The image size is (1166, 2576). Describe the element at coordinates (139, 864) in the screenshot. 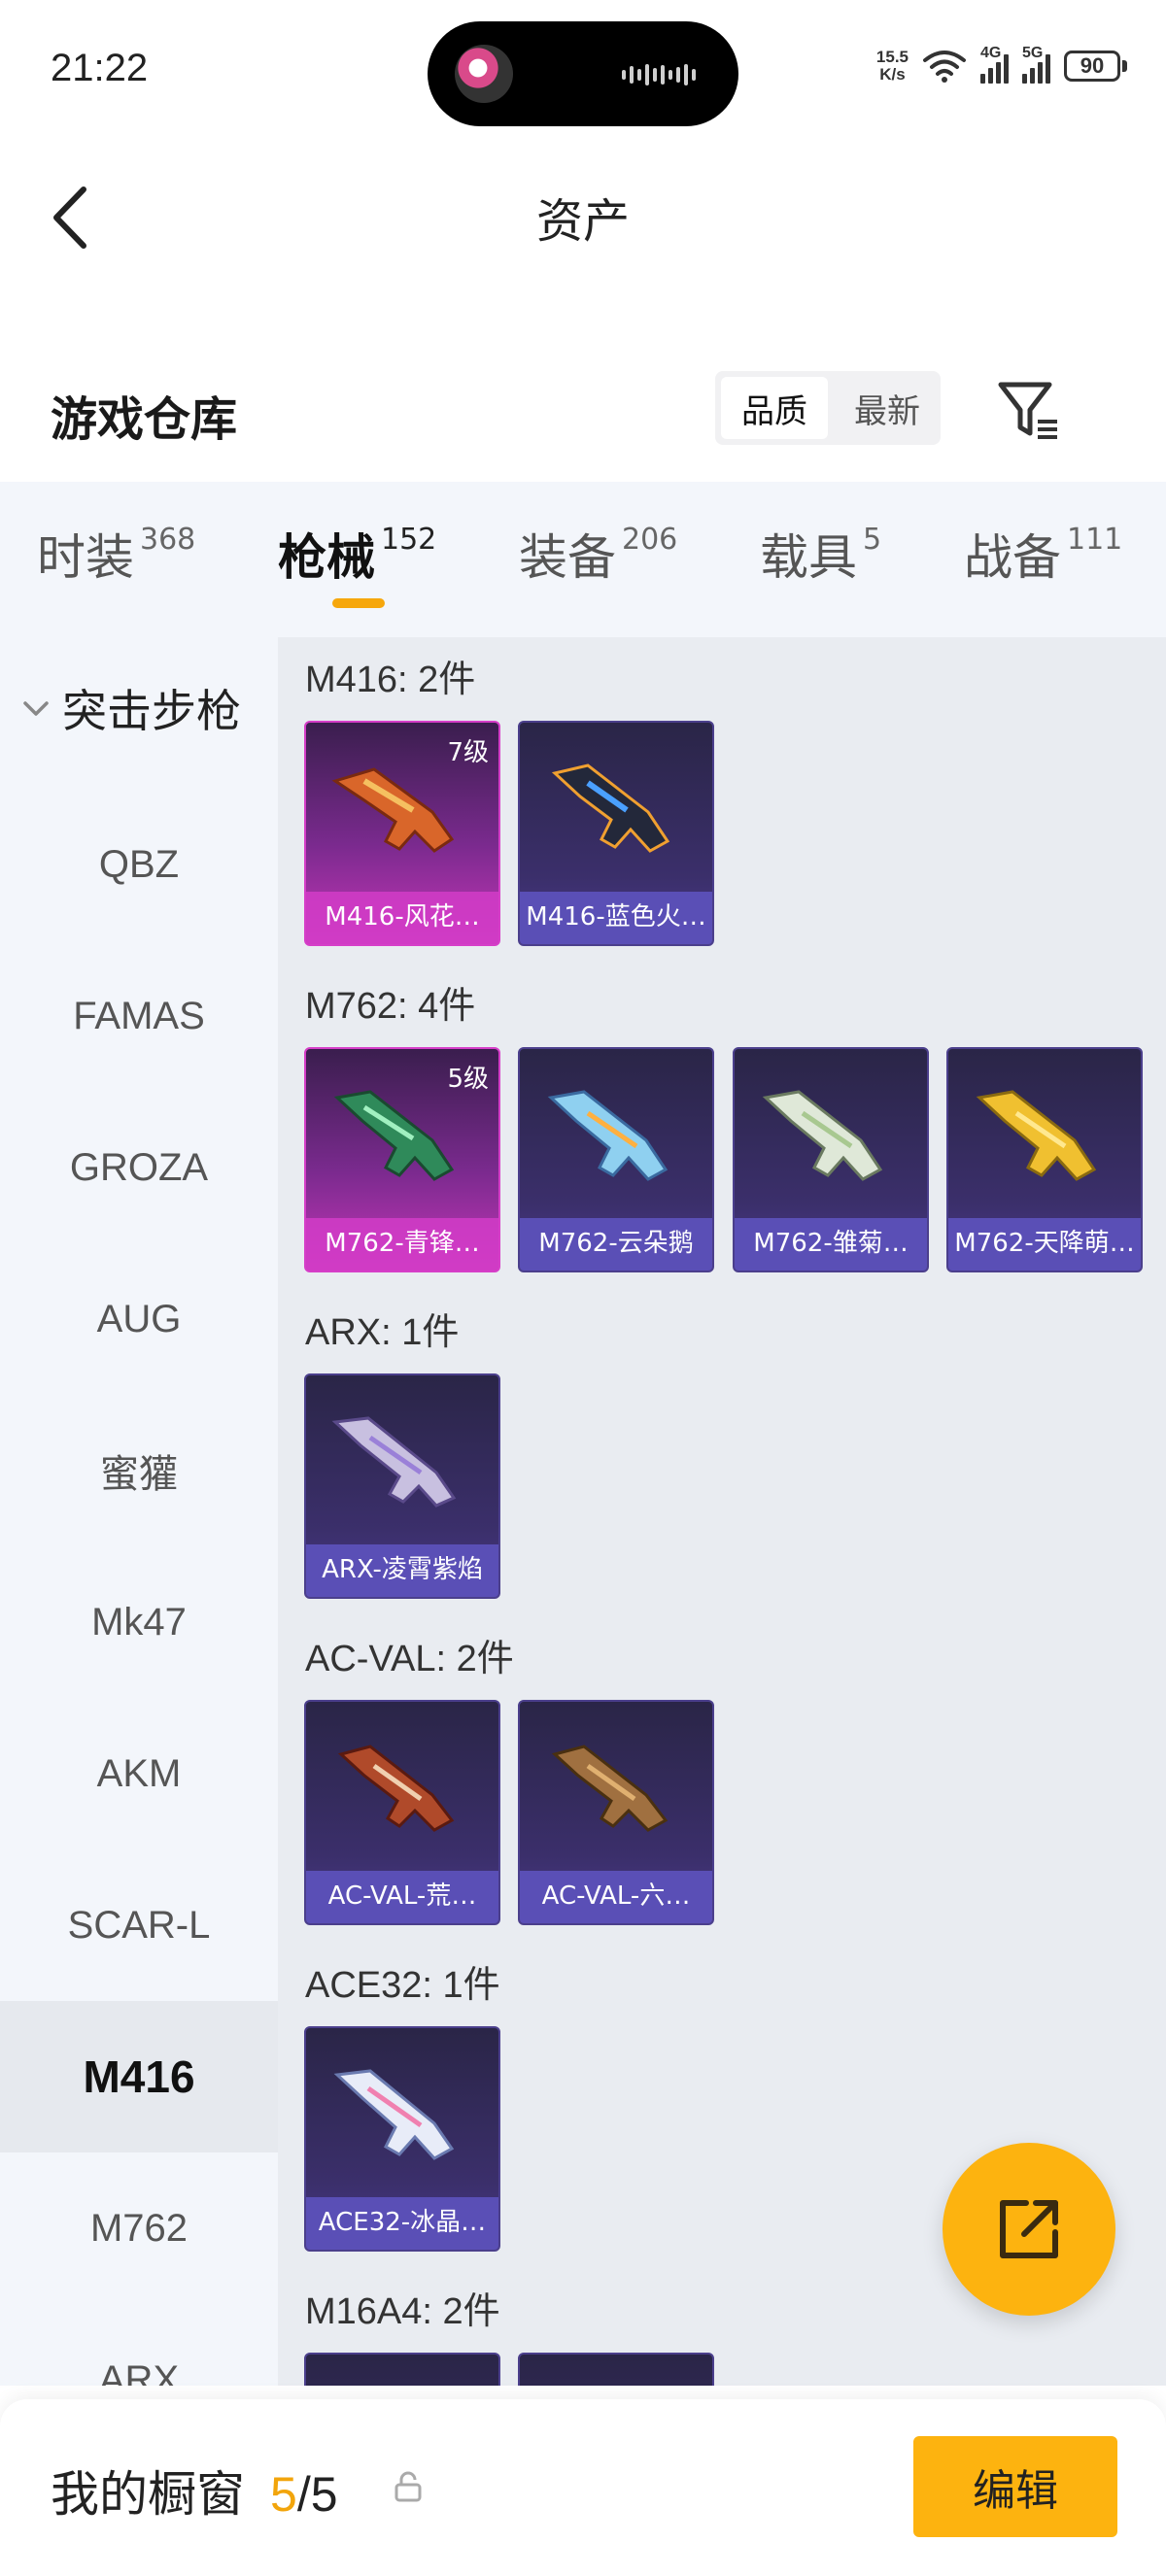

I see `sidebar-item-qbz: QBZ` at that location.